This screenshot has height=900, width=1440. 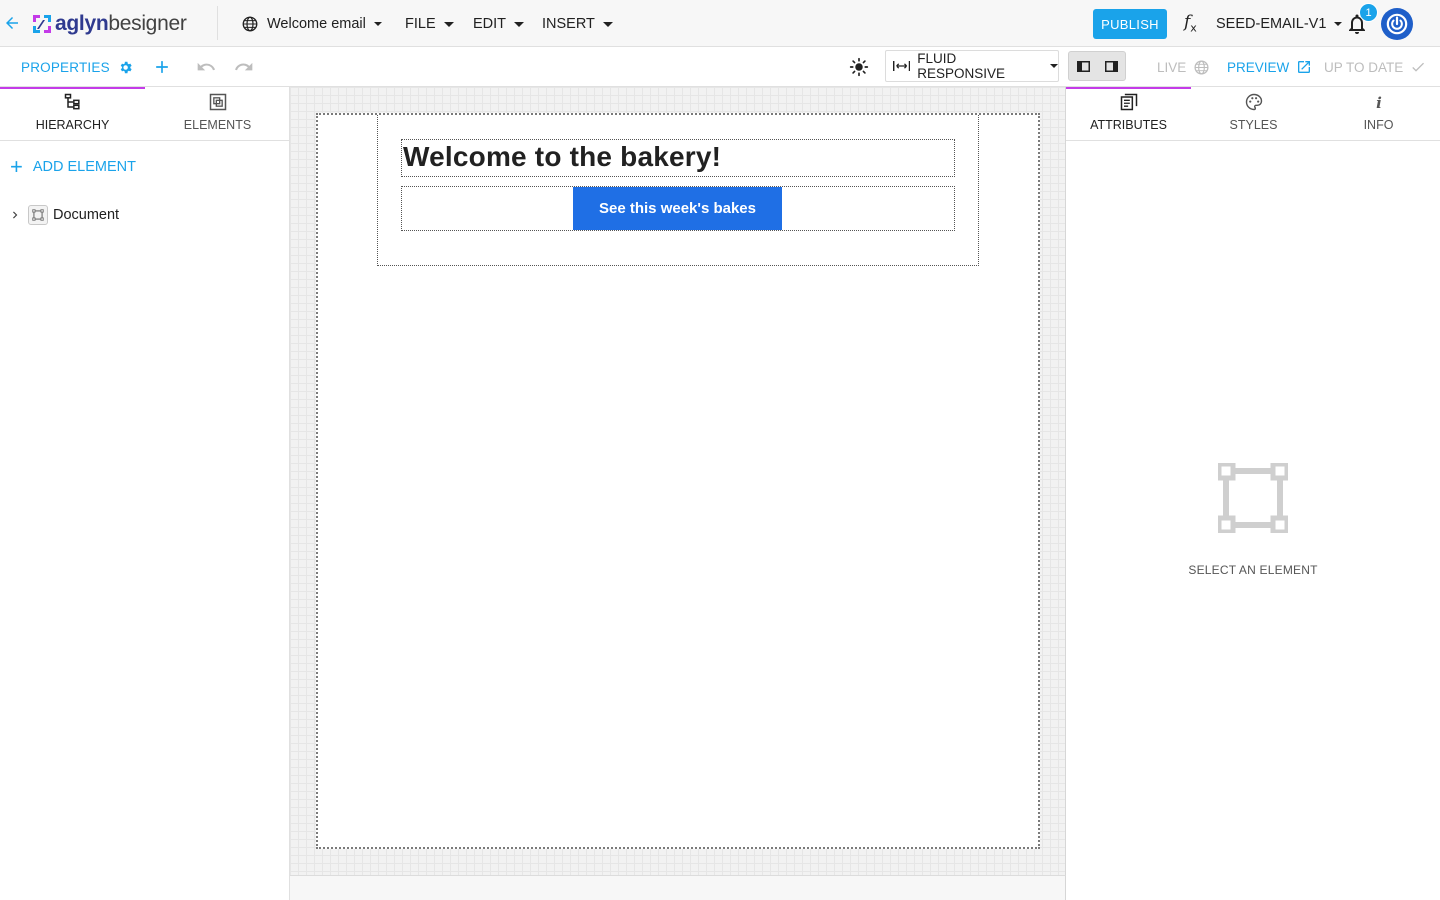 What do you see at coordinates (1253, 570) in the screenshot?
I see `empty-state-label: SELECT AN ELEMENT` at bounding box center [1253, 570].